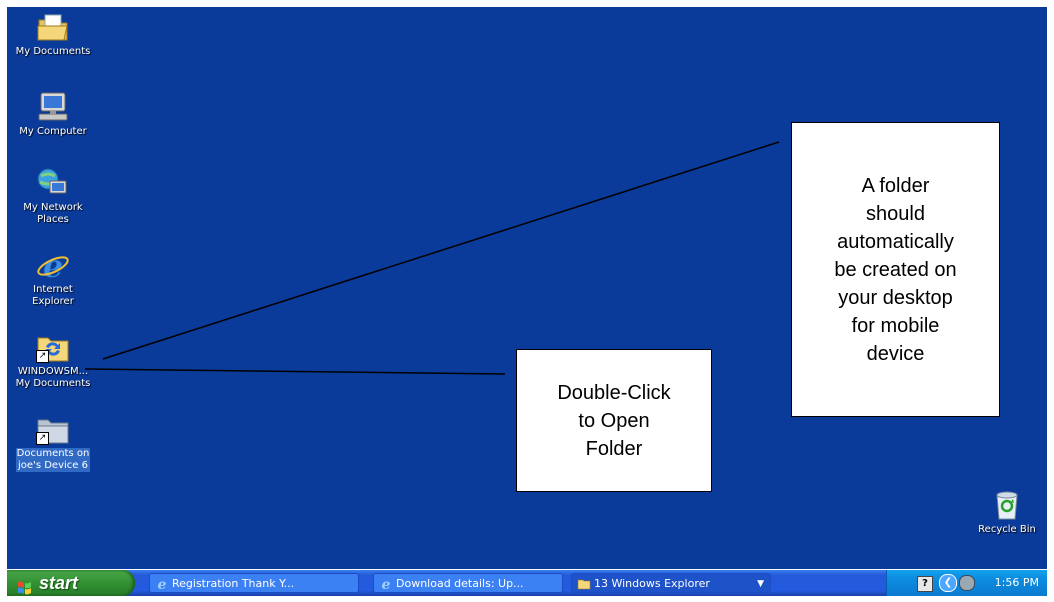 Image resolution: width=1054 pixels, height=602 pixels. I want to click on folder-icon: ↗, so click(53, 429).